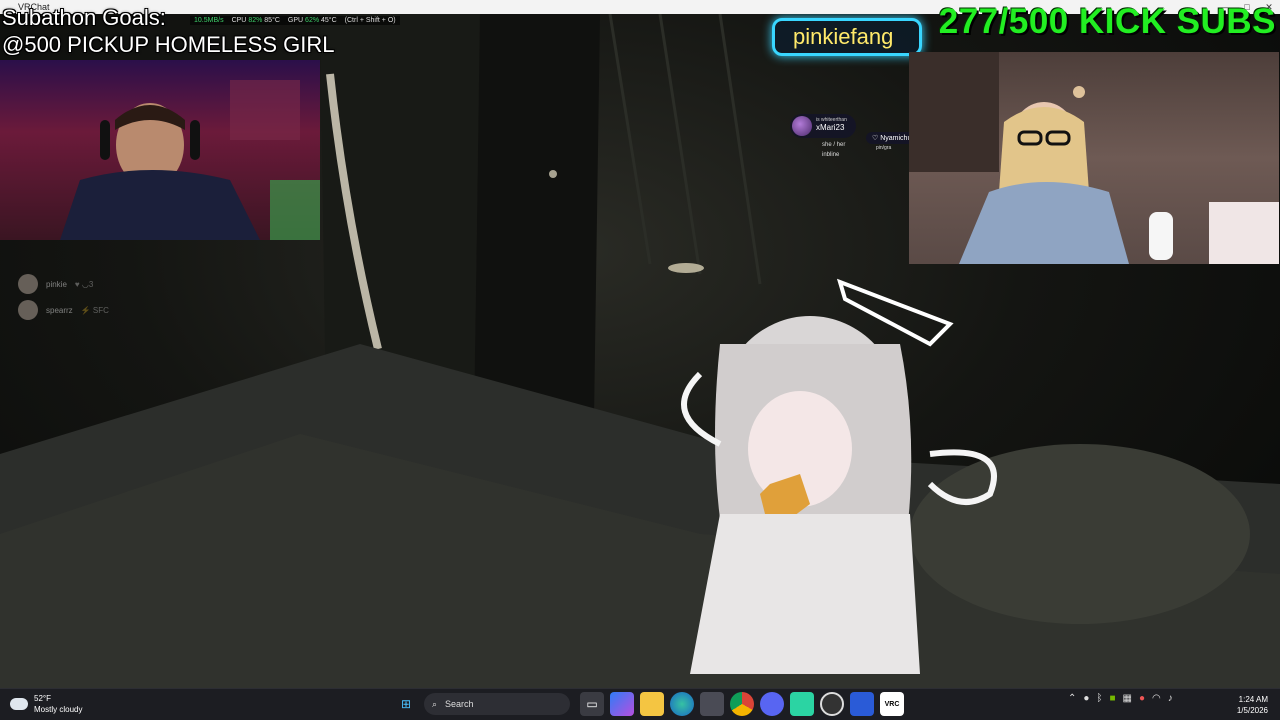  I want to click on player-nameplate: is whiteerthan xMari23, so click(823, 126).